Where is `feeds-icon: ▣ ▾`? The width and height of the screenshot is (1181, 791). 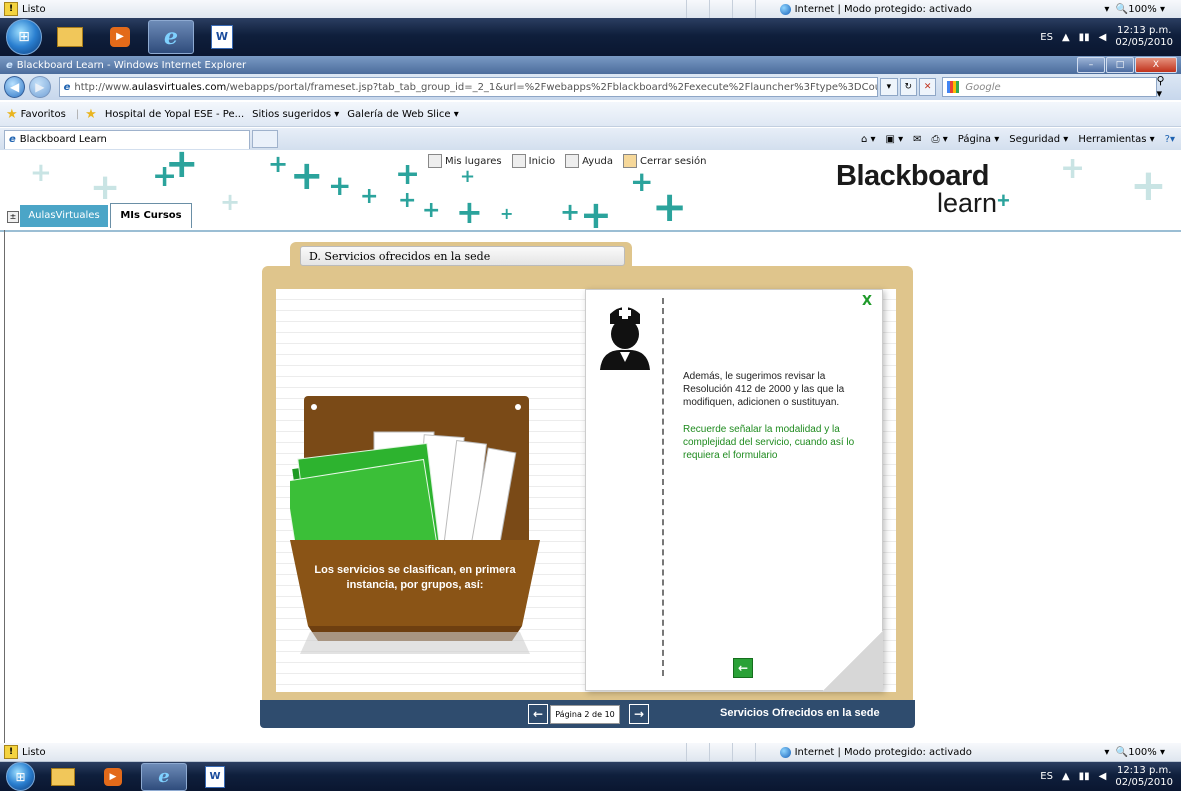
feeds-icon: ▣ ▾ is located at coordinates (894, 139).